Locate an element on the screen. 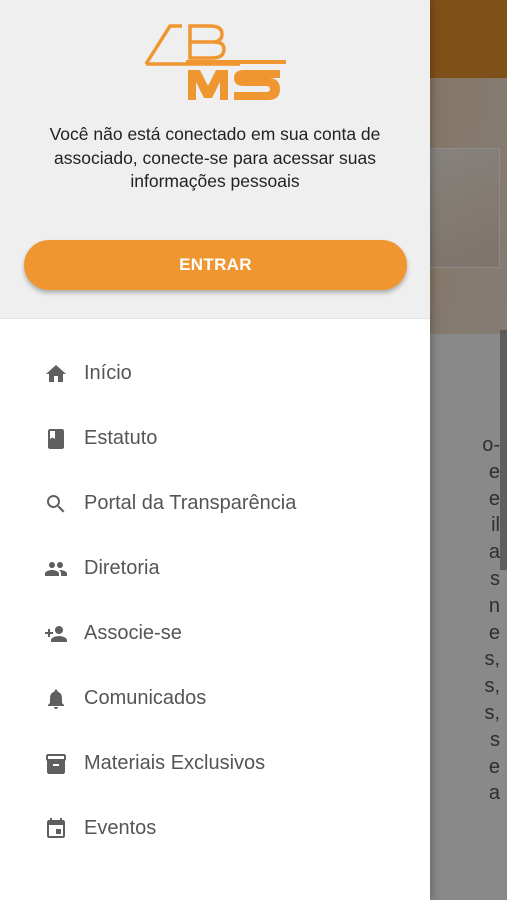  menu-item-label: Associe-se is located at coordinates (133, 633).